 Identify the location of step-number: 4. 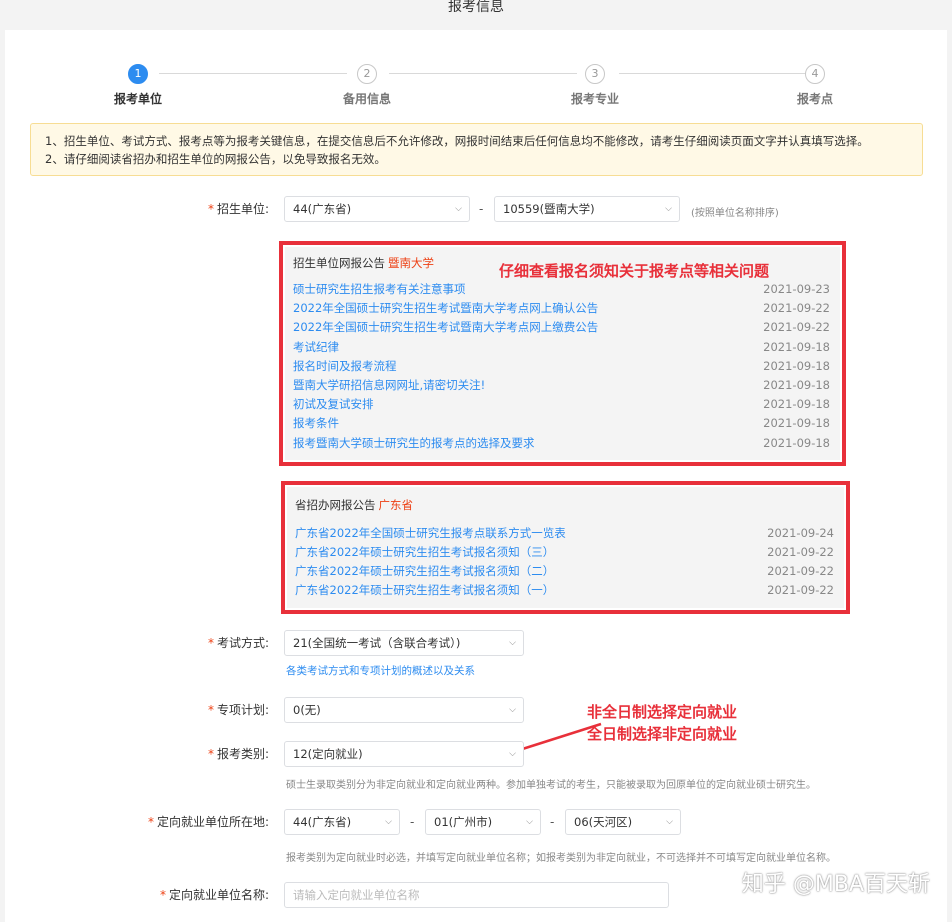
(815, 74).